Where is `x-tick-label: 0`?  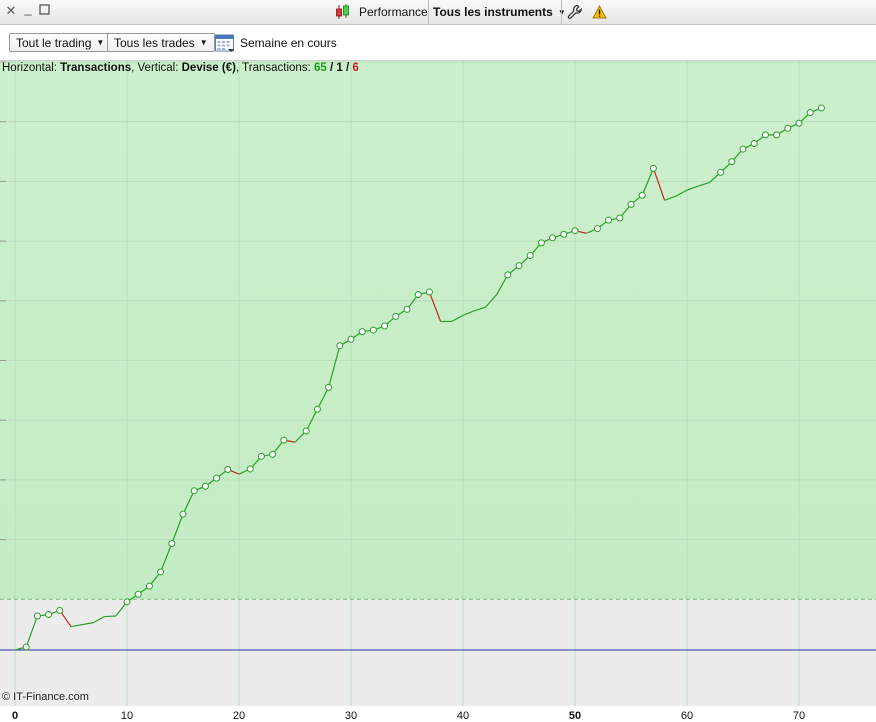
x-tick-label: 0 is located at coordinates (15, 716).